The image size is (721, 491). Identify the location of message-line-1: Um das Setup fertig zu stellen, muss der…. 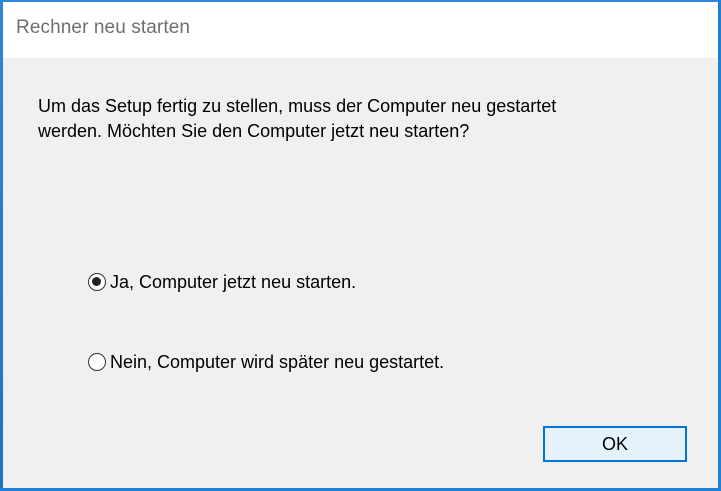
(297, 106).